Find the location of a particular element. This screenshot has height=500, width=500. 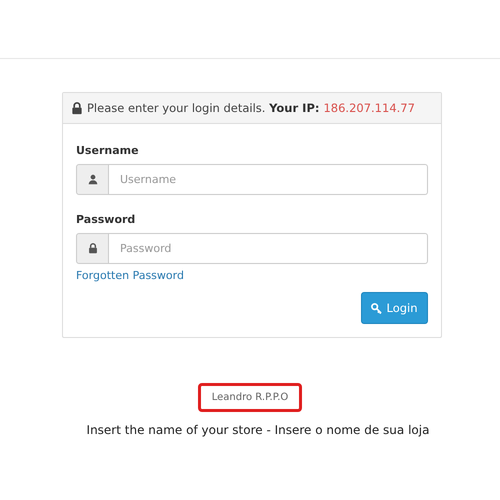

forgotten-password-link: Forgotten Password is located at coordinates (130, 275).